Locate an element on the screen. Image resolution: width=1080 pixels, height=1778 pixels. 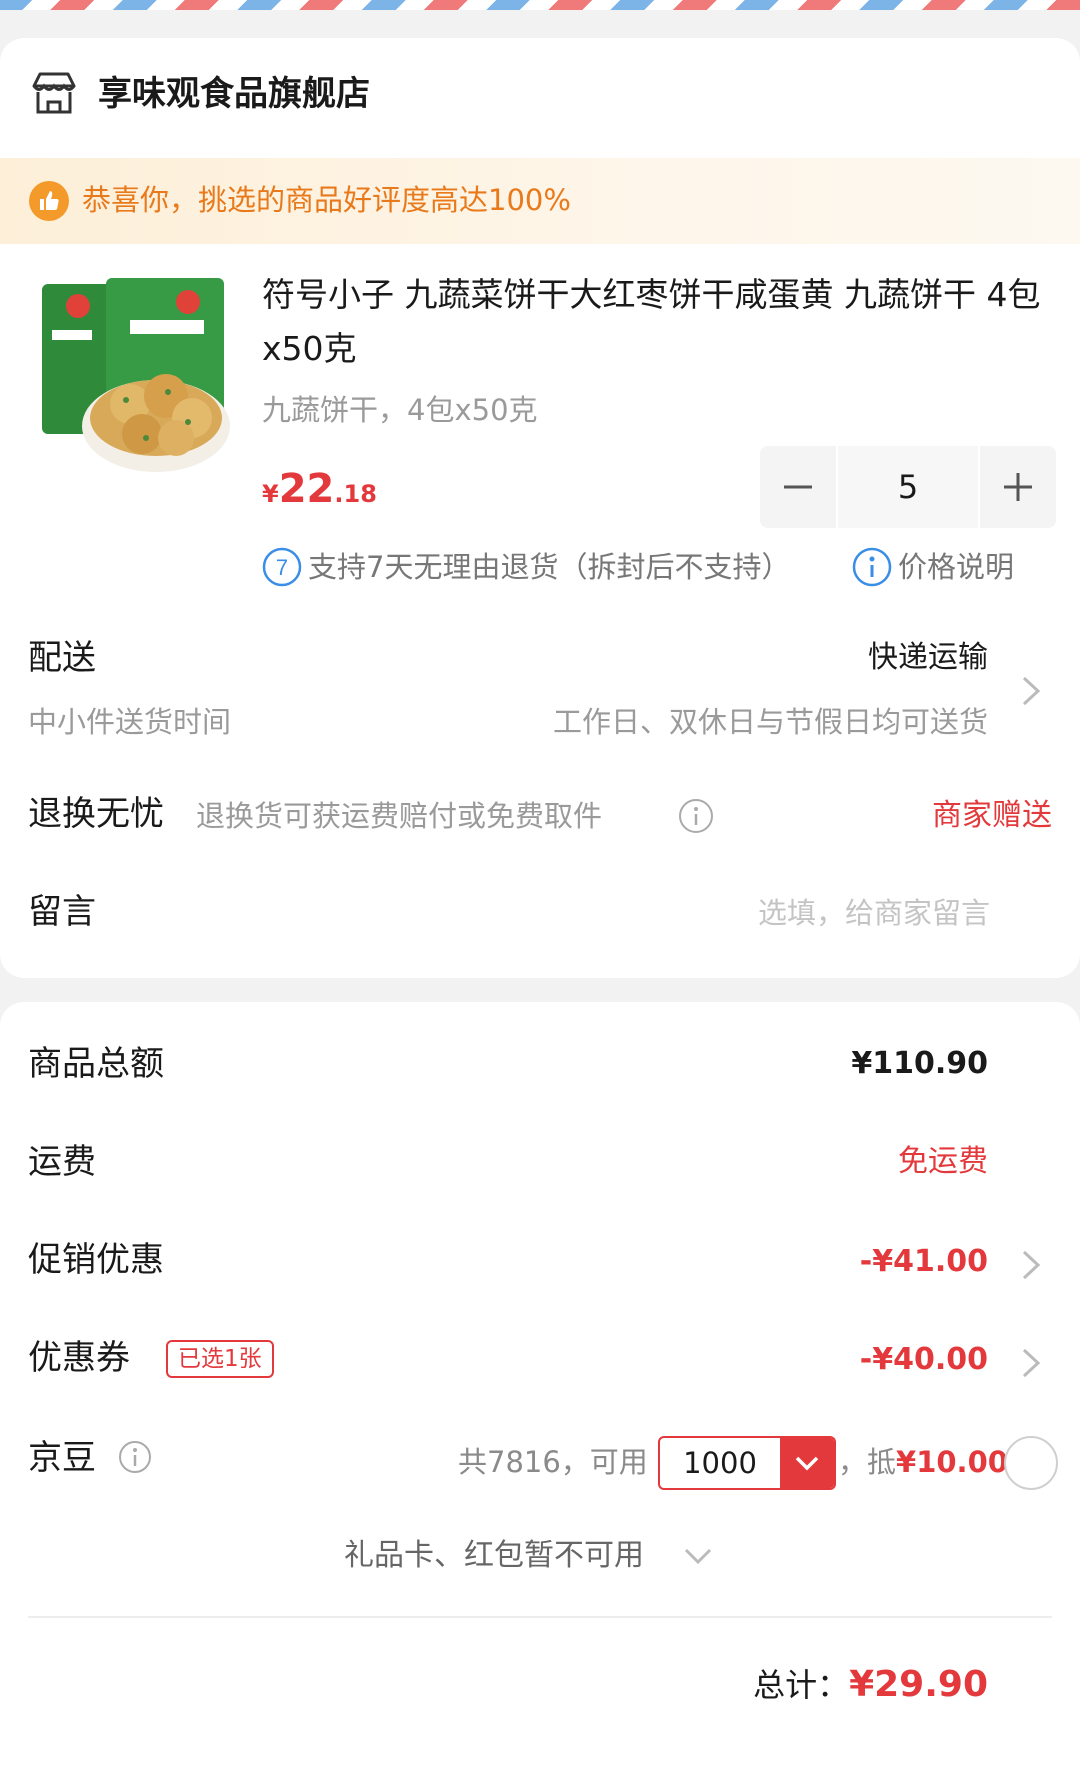
delivery-time-note: 工作日、双休日与节假日均可送货 is located at coordinates (770, 722).